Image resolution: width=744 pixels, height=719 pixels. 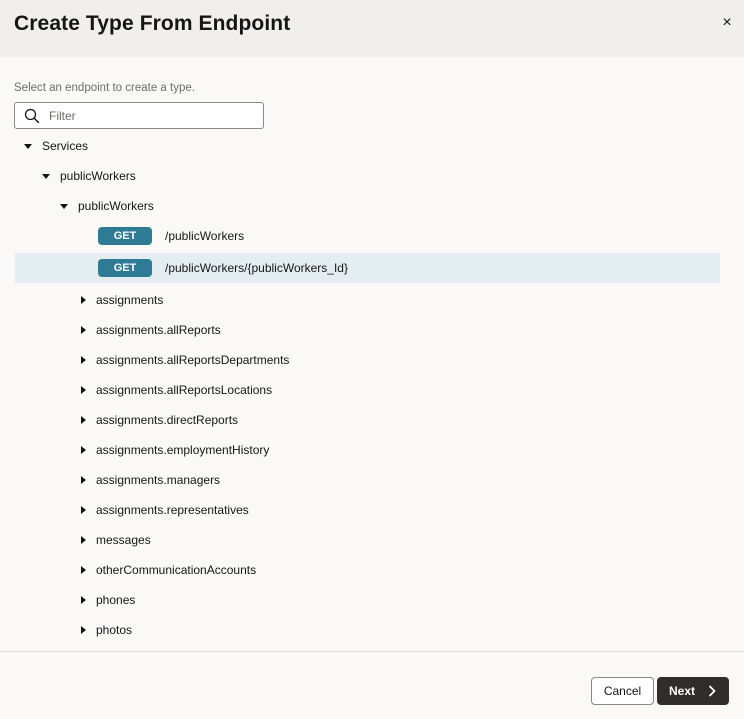 What do you see at coordinates (367, 330) in the screenshot?
I see `tree-node-child: assignments.allReports` at bounding box center [367, 330].